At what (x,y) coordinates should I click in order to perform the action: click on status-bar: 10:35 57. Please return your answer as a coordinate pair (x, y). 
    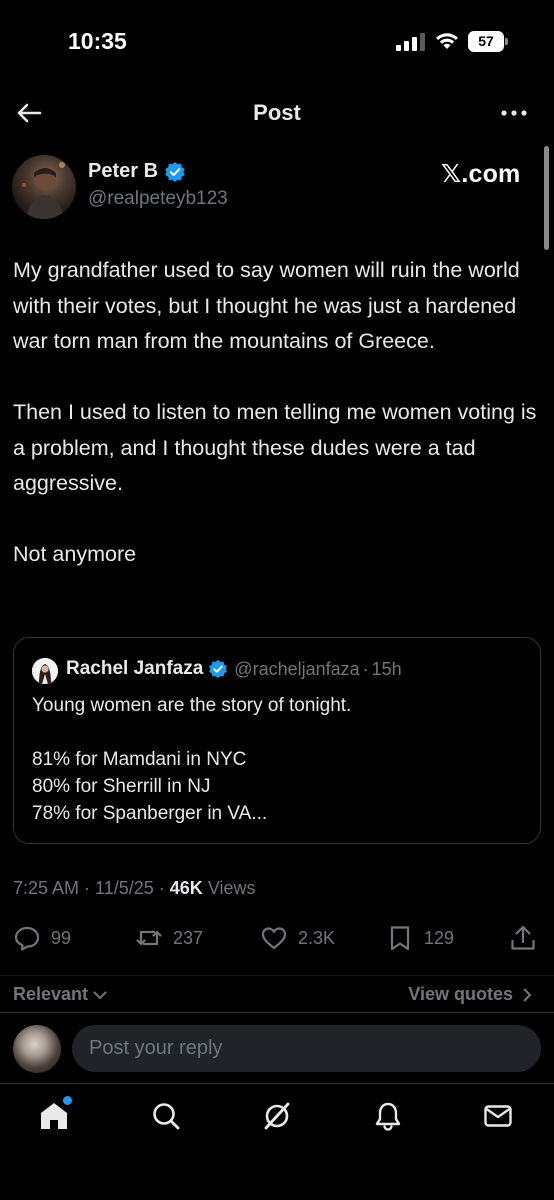
    Looking at the image, I should click on (277, 42).